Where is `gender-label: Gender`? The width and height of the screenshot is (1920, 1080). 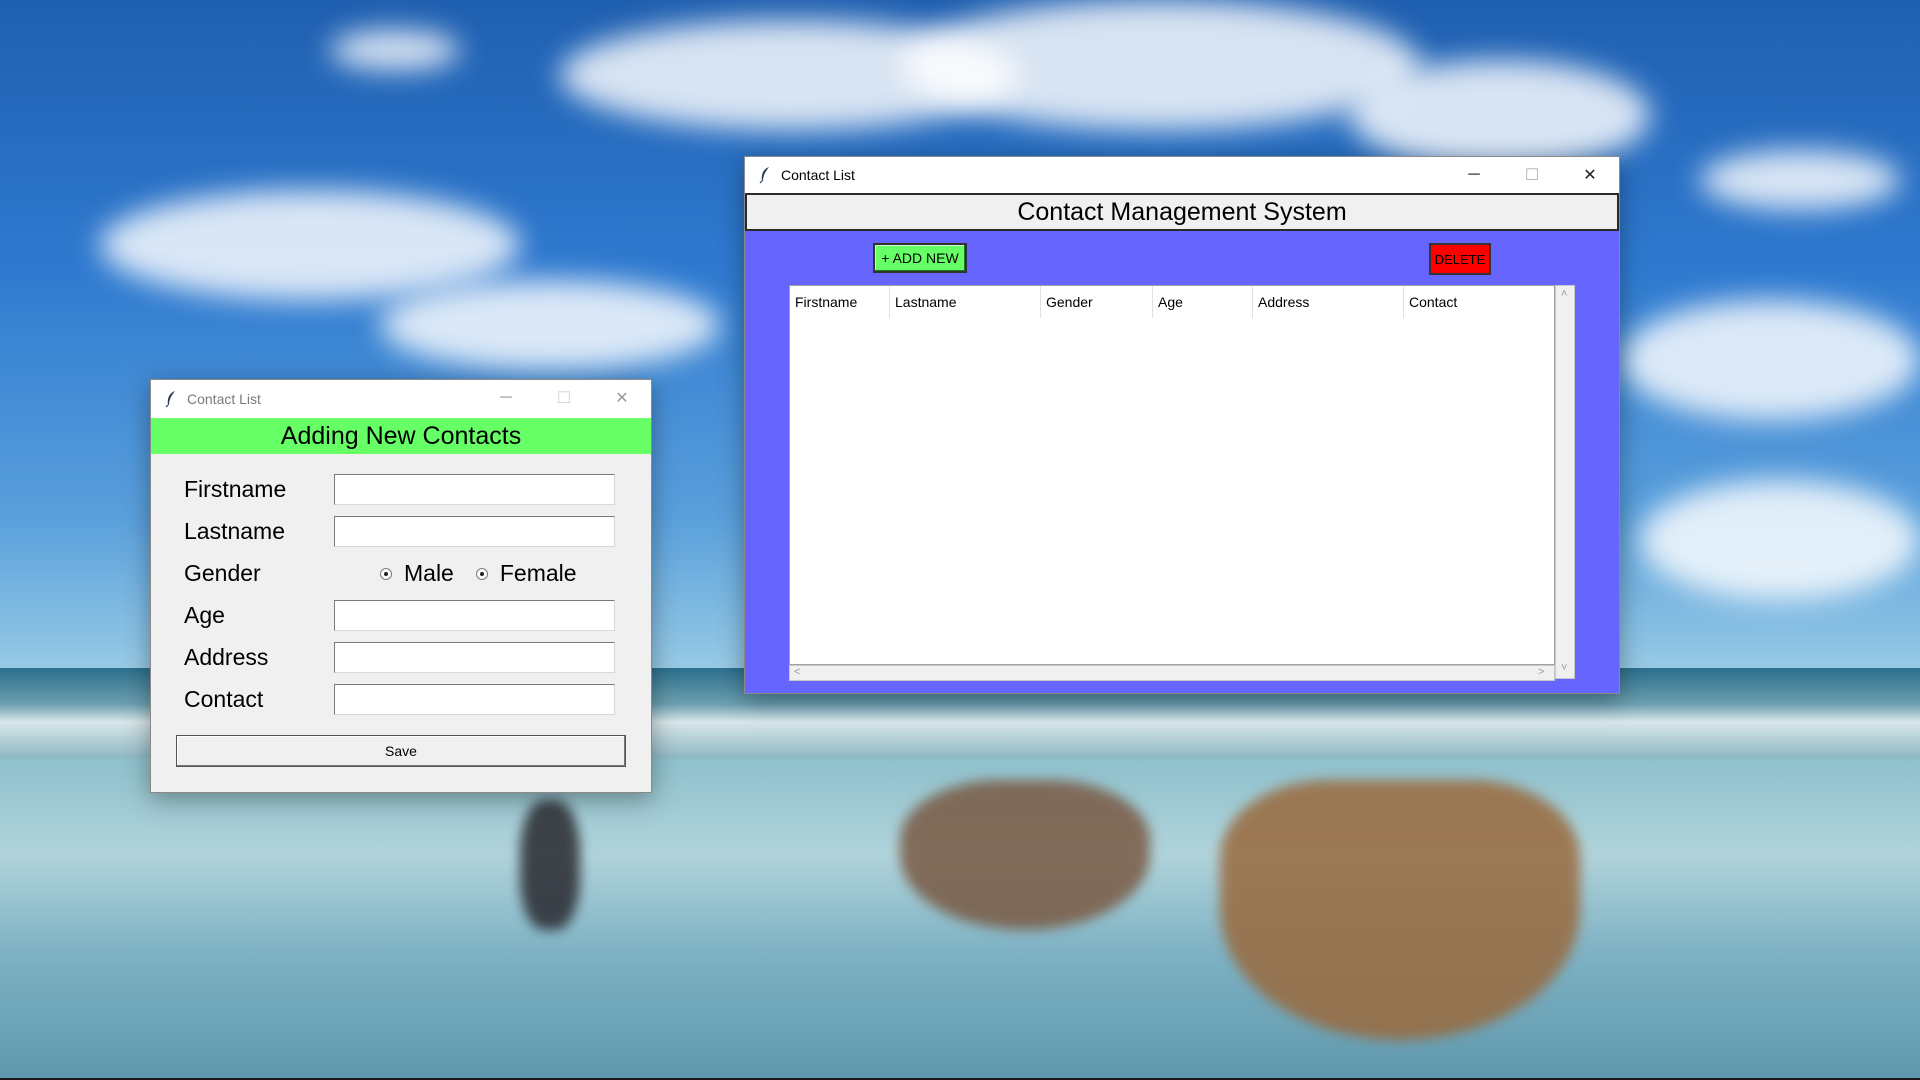
gender-label: Gender is located at coordinates (222, 573).